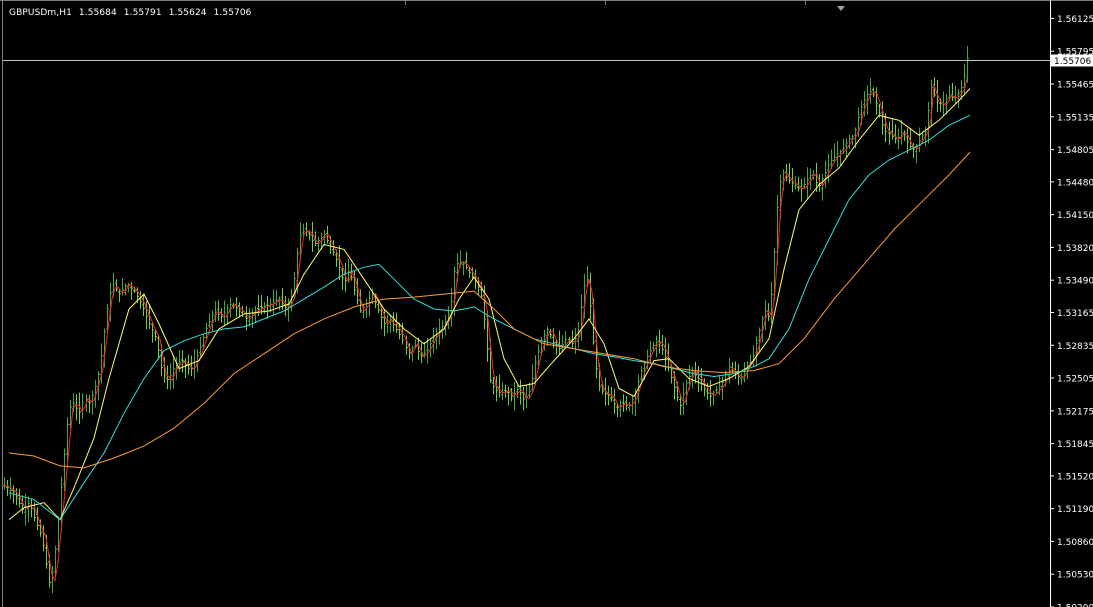 Image resolution: width=1093 pixels, height=607 pixels. What do you see at coordinates (1075, 86) in the screenshot?
I see `y-tick-label: 1.55465` at bounding box center [1075, 86].